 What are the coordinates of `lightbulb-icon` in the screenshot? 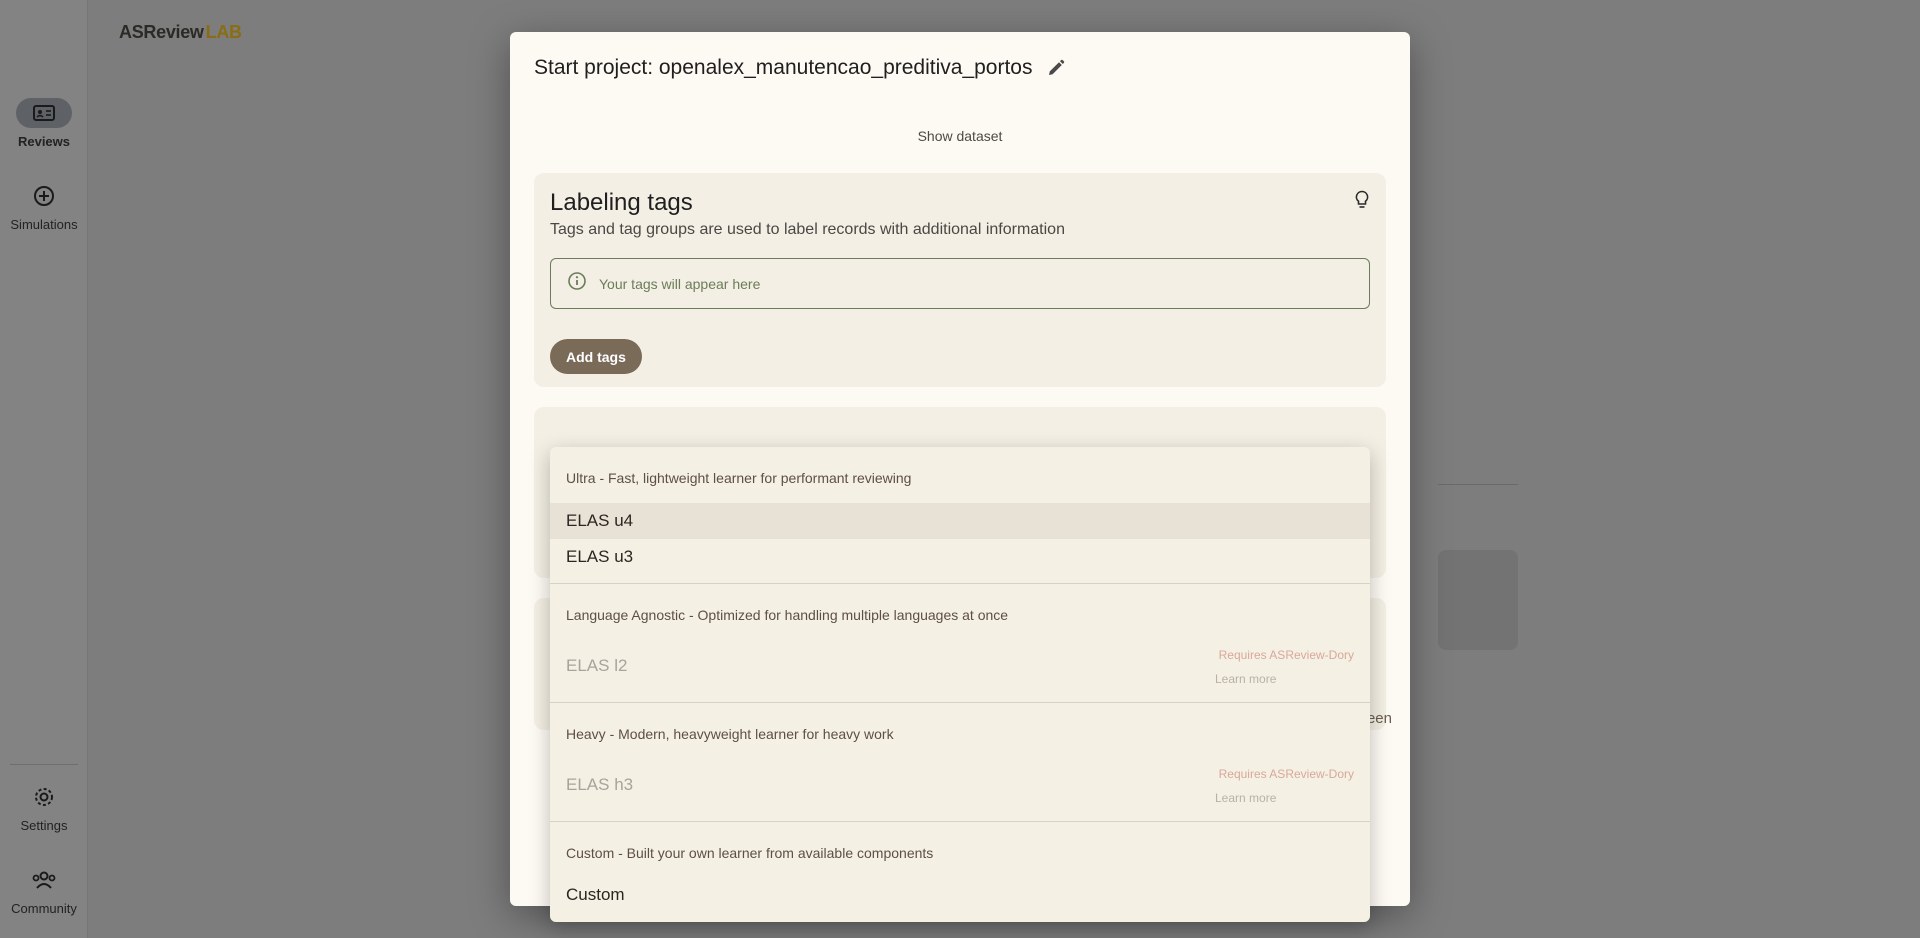 It's located at (1362, 200).